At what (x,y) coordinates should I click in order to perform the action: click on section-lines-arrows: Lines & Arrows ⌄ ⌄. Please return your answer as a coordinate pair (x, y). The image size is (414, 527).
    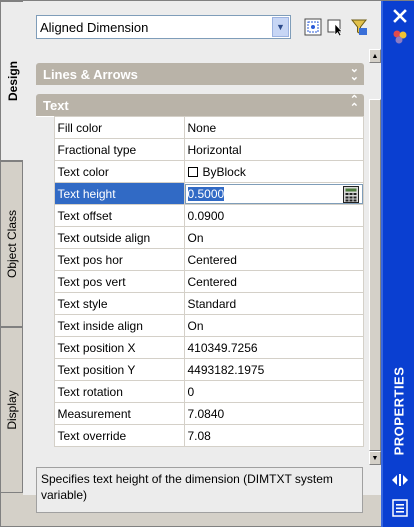
    Looking at the image, I should click on (200, 74).